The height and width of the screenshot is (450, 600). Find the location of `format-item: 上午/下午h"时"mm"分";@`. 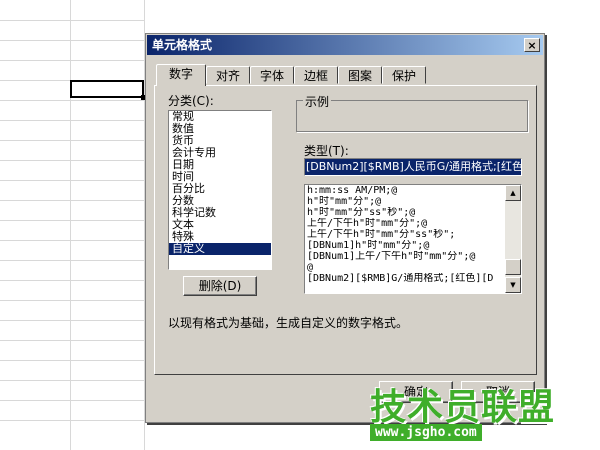

format-item: 上午/下午h"时"mm"分";@ is located at coordinates (405, 223).